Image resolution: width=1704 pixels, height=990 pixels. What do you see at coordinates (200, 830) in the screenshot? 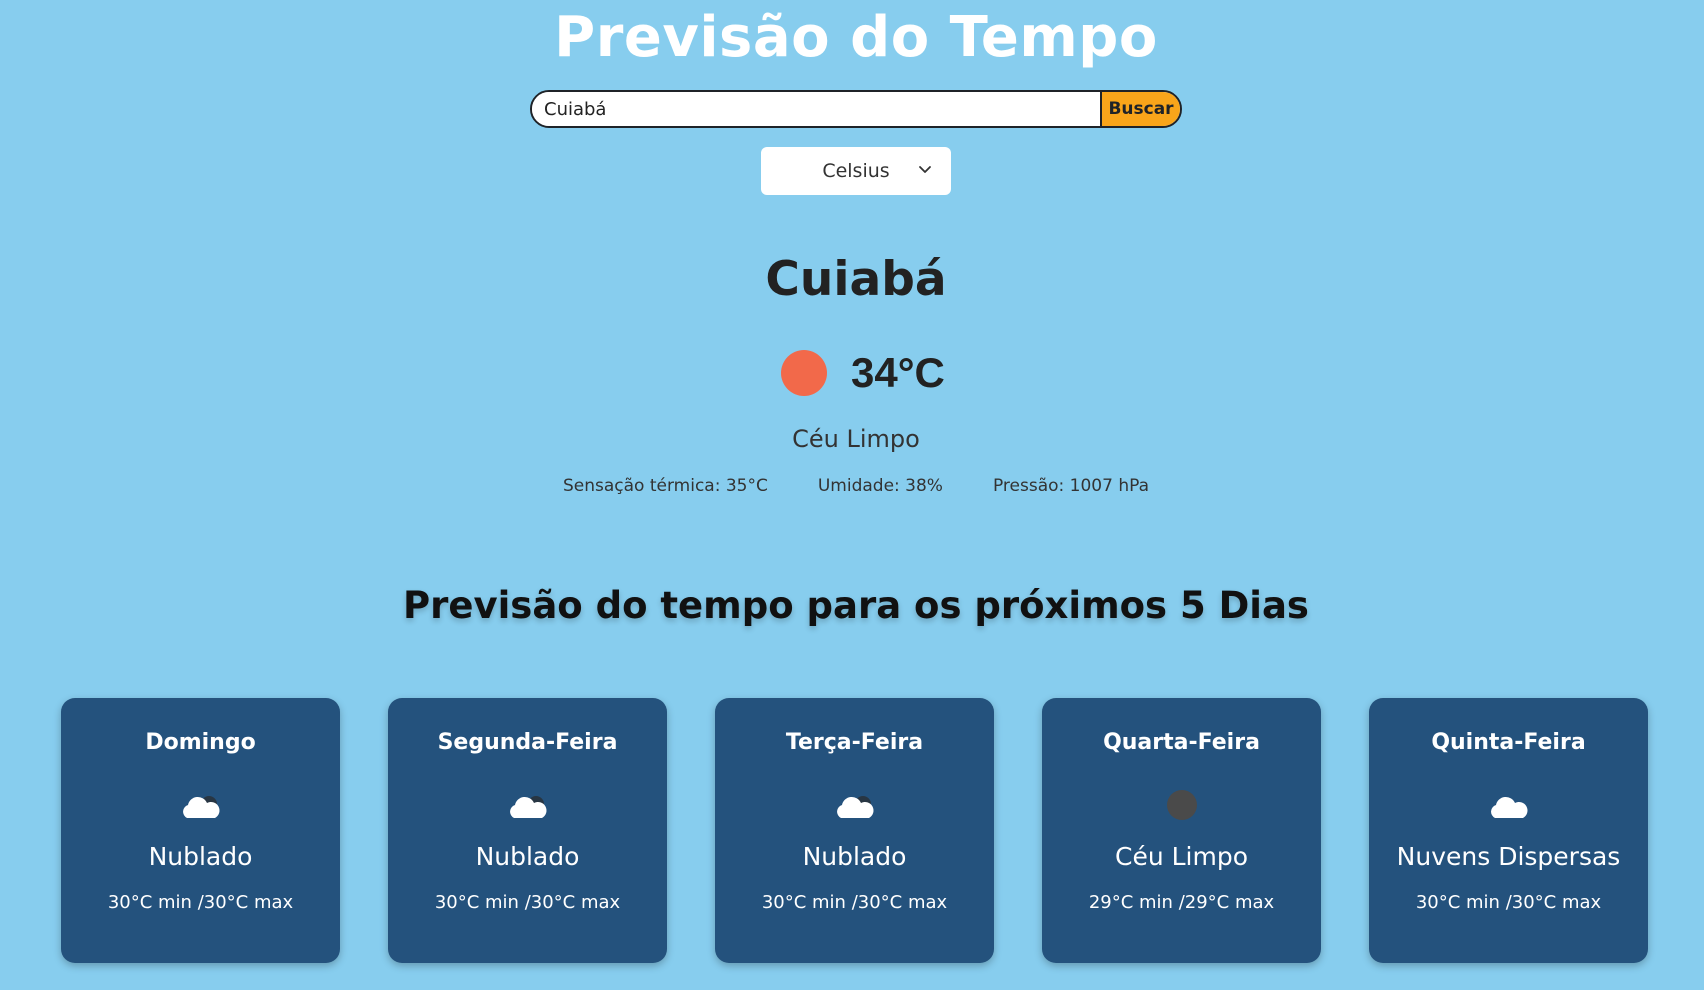
I see `forecast-card: Domingo Nublado 30°C min /30°C max` at bounding box center [200, 830].